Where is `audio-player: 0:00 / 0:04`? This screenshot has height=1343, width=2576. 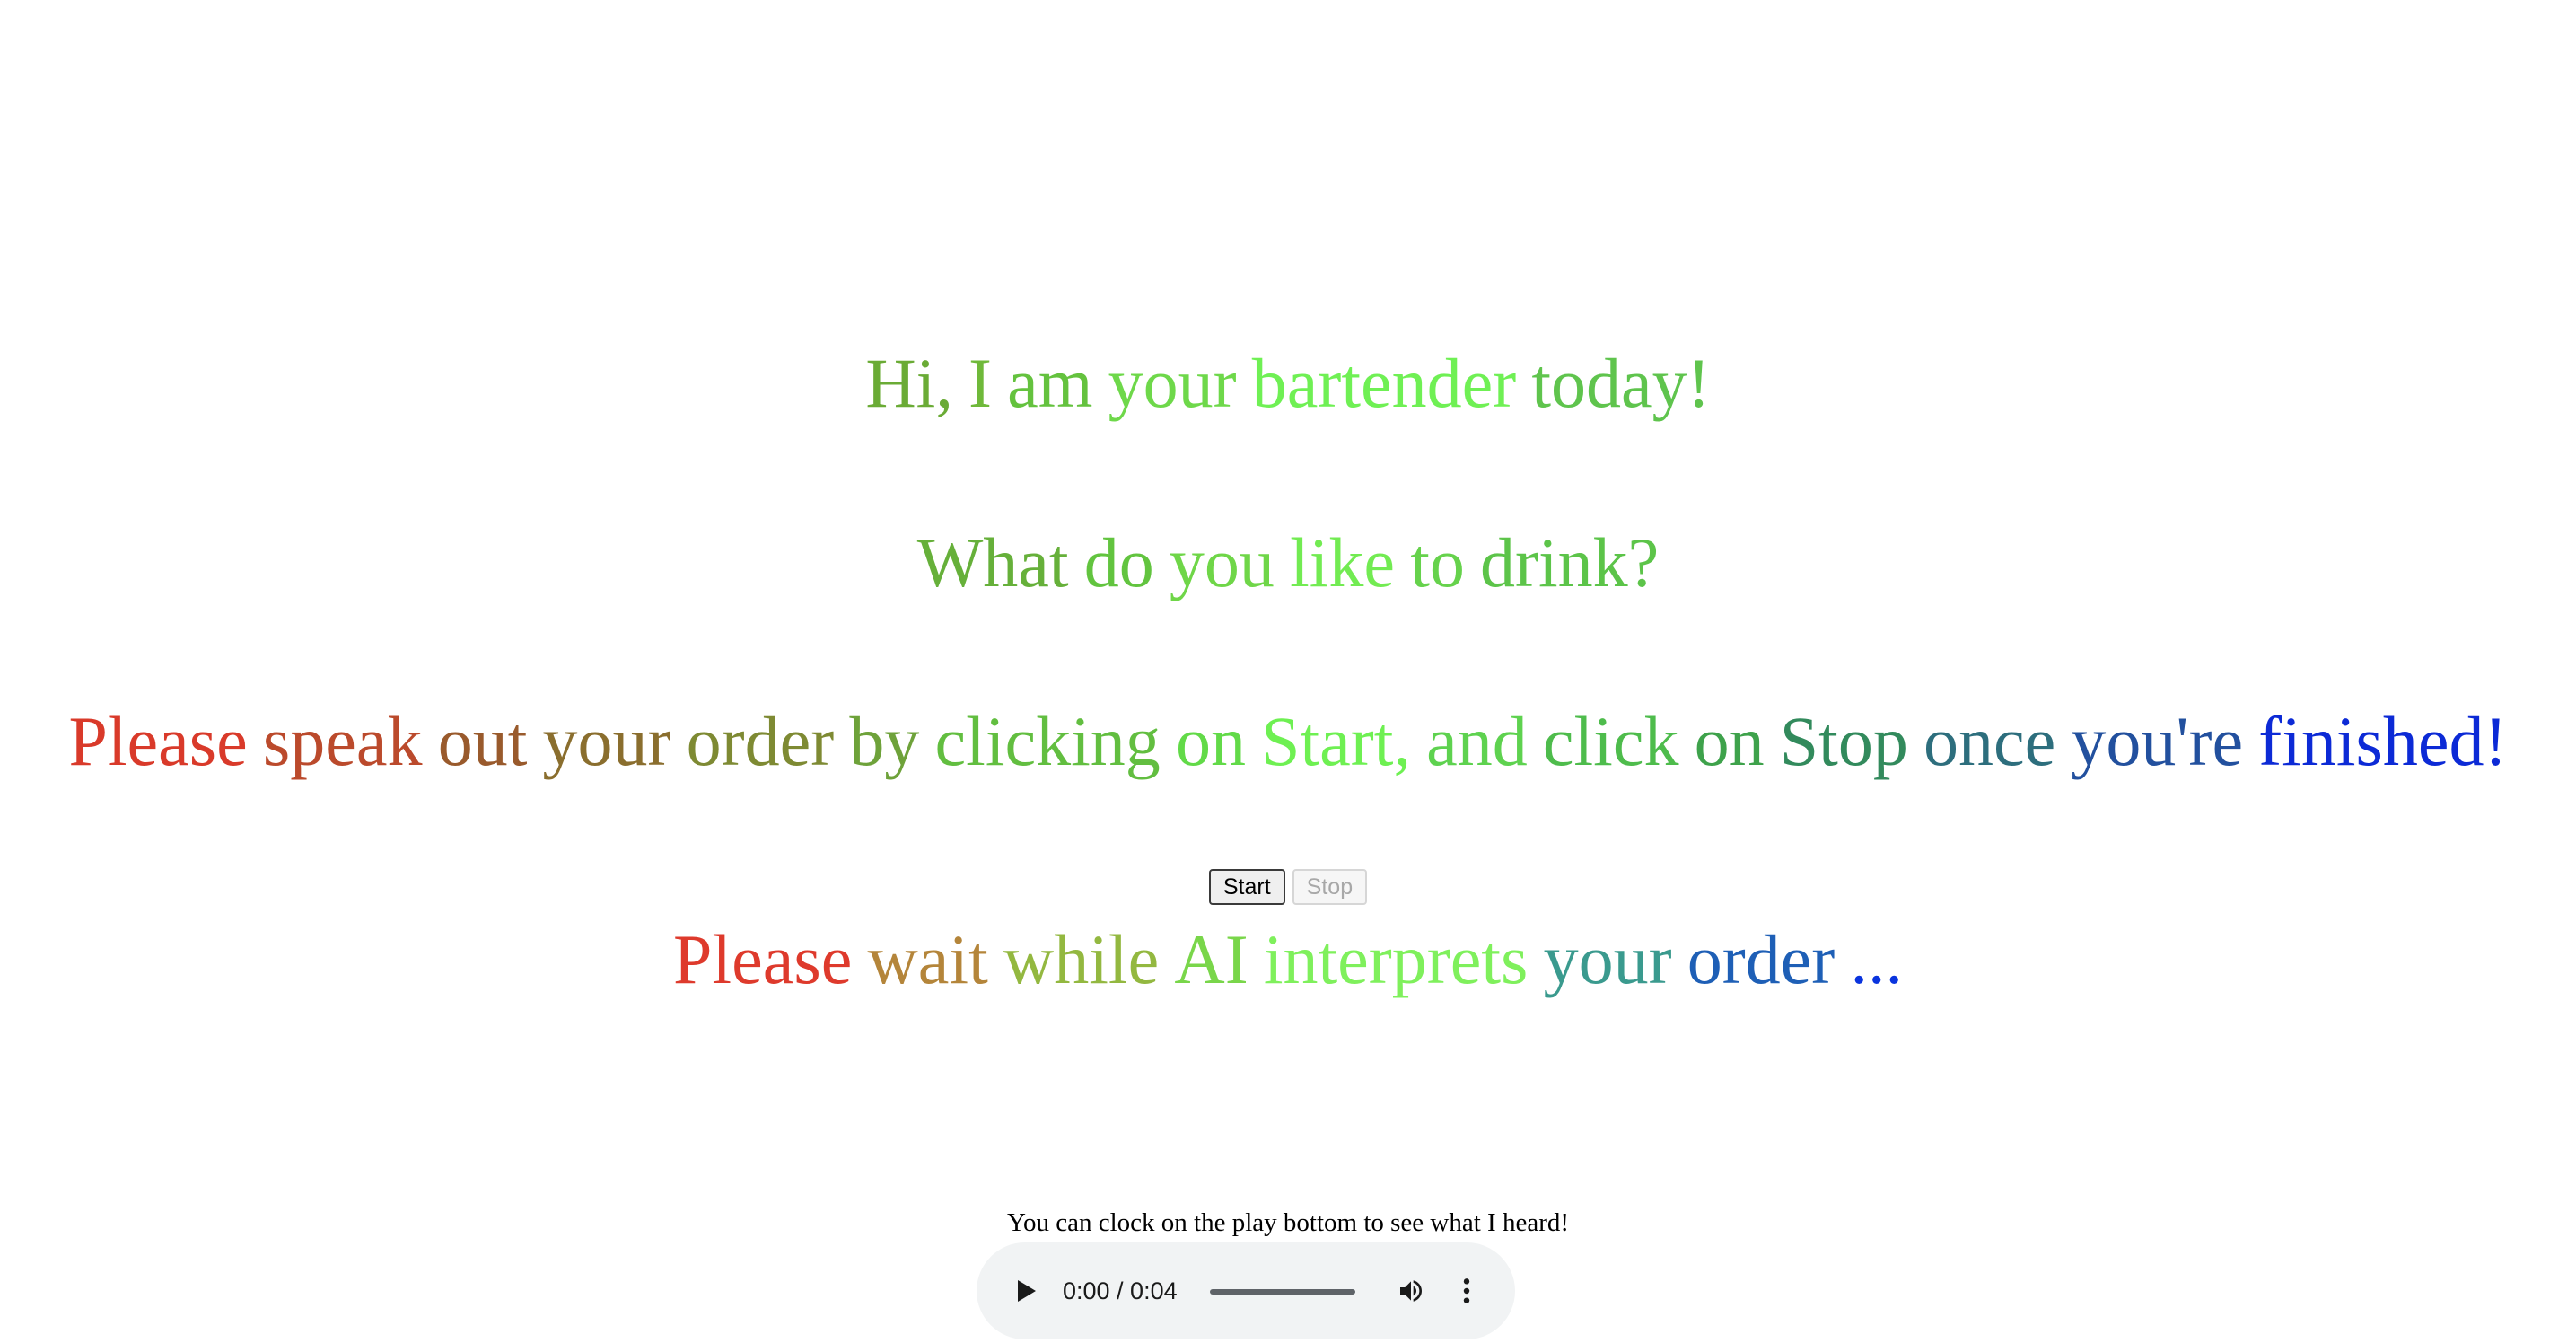
audio-player: 0:00 / 0:04 is located at coordinates (1246, 1290).